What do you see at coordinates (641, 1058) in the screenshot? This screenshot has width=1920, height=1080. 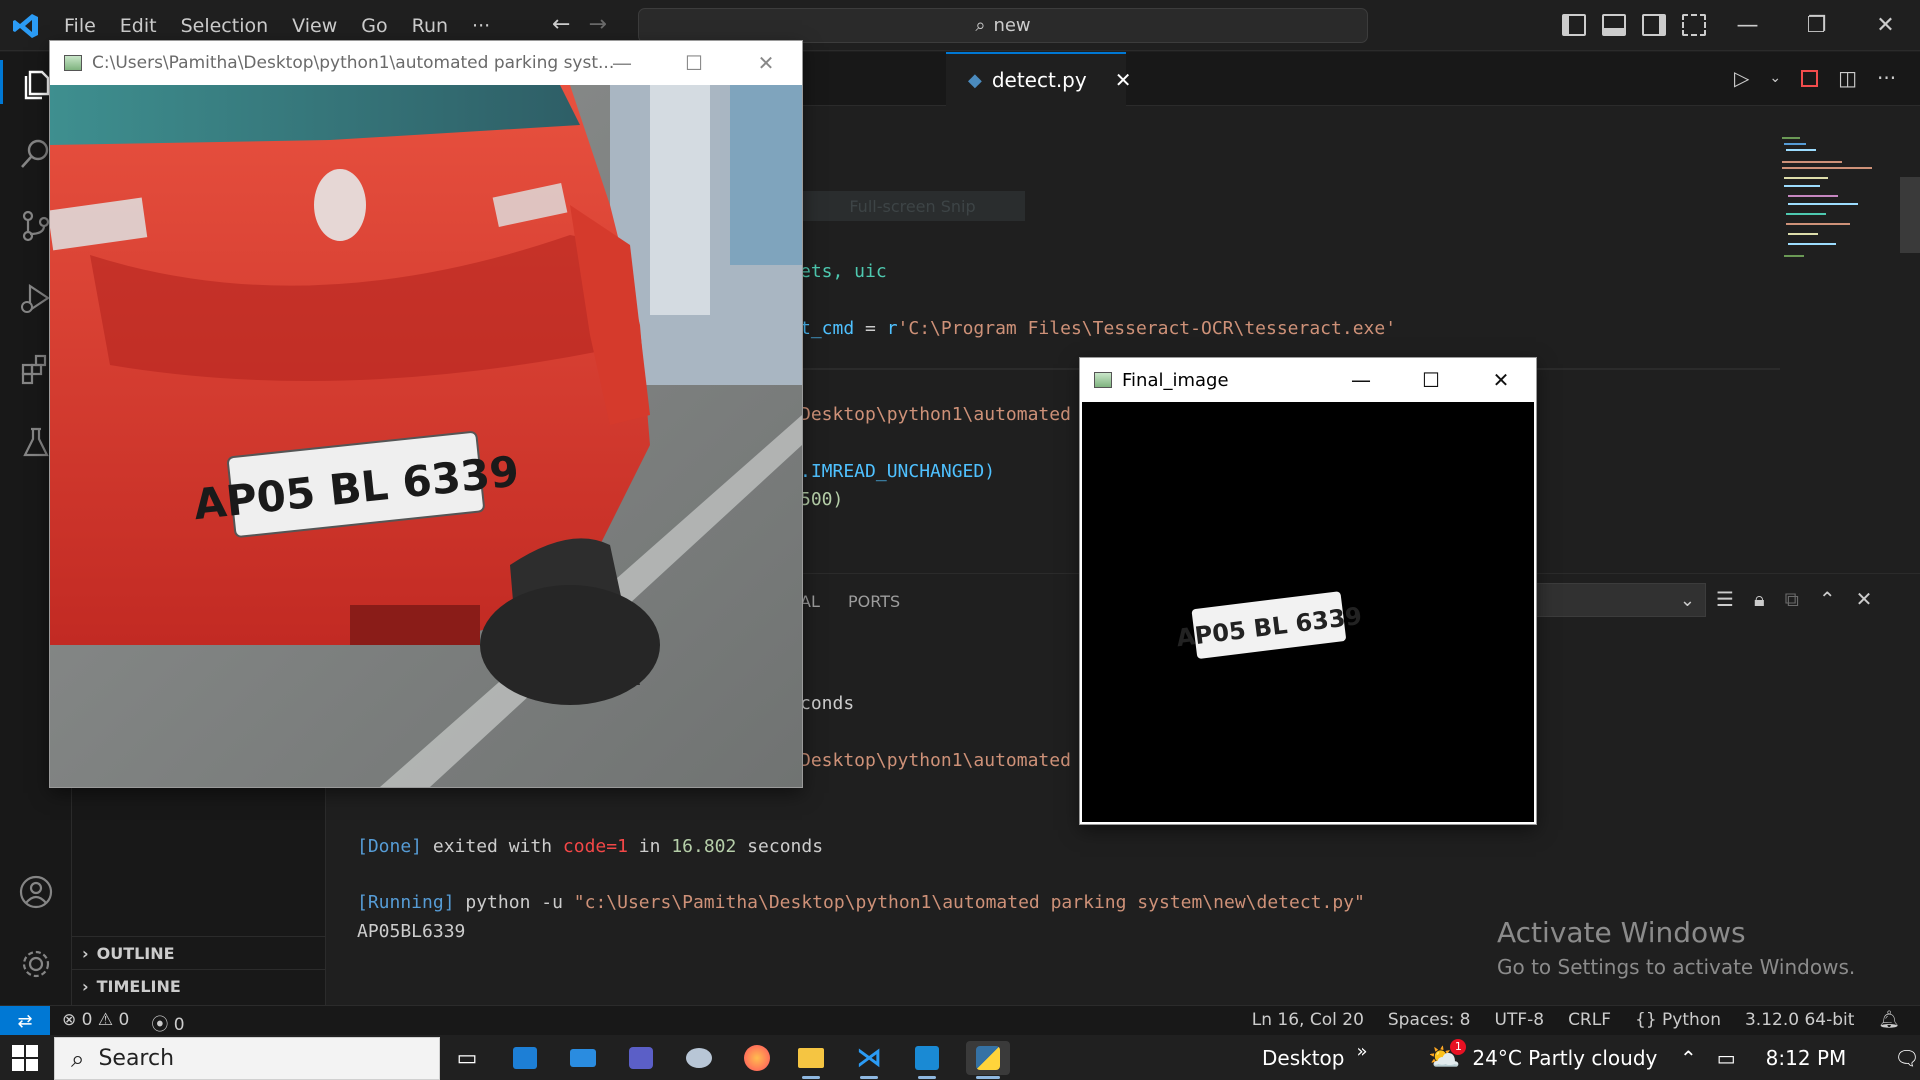 I see `teams-icon` at bounding box center [641, 1058].